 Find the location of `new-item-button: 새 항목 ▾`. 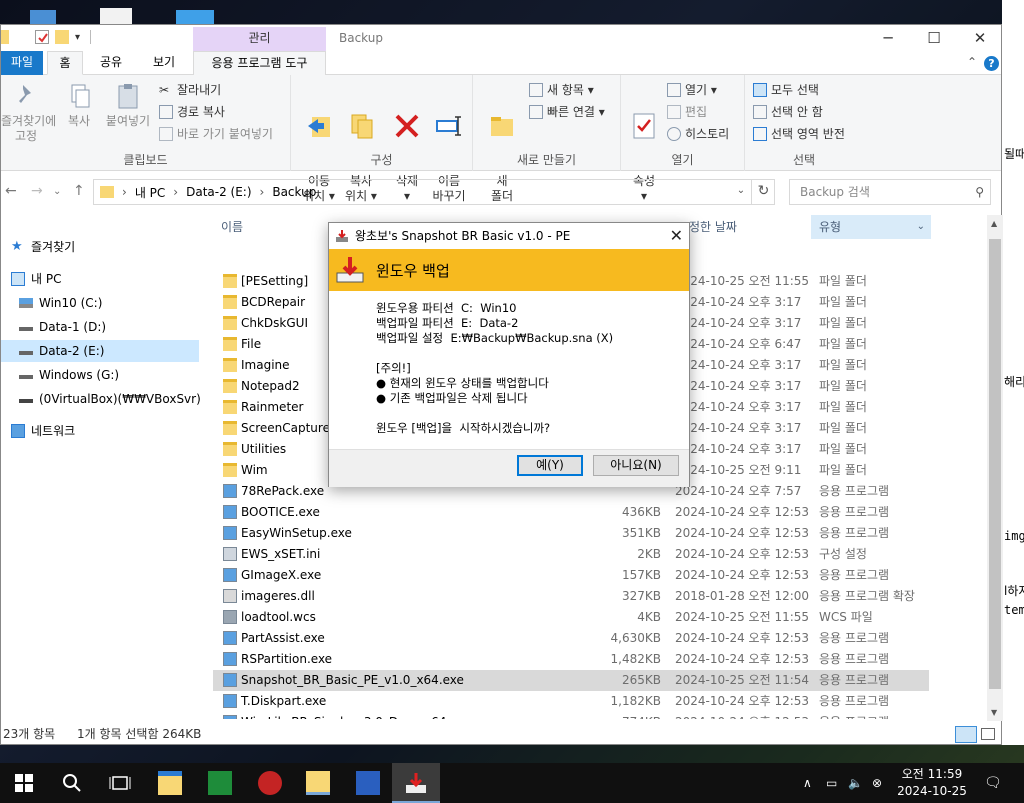

new-item-button: 새 항목 ▾ is located at coordinates (561, 89).